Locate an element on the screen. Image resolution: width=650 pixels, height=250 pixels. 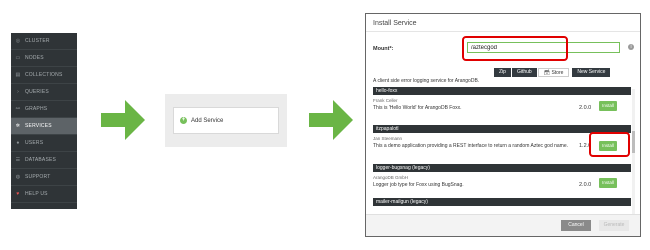
scrollbar-thumb is located at coordinates (633, 142).